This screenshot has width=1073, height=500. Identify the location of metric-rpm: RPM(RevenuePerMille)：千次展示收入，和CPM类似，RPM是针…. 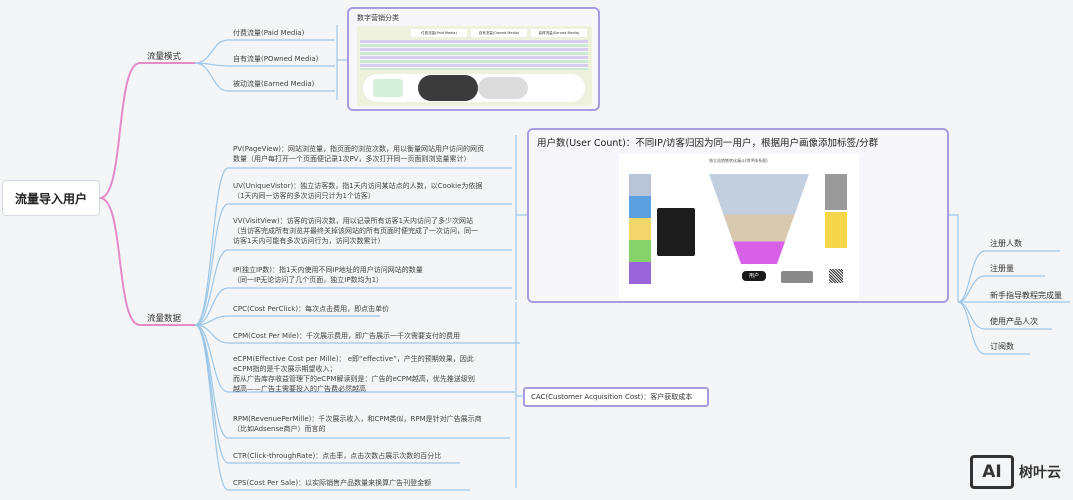
(357, 424).